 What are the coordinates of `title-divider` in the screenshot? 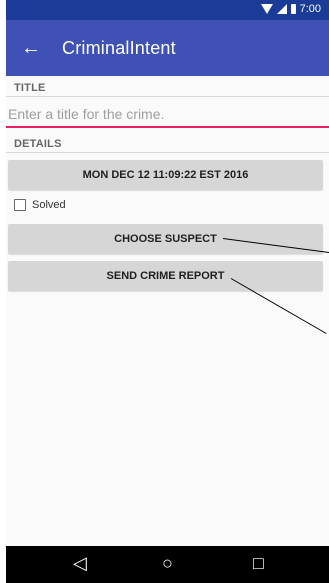 It's located at (167, 96).